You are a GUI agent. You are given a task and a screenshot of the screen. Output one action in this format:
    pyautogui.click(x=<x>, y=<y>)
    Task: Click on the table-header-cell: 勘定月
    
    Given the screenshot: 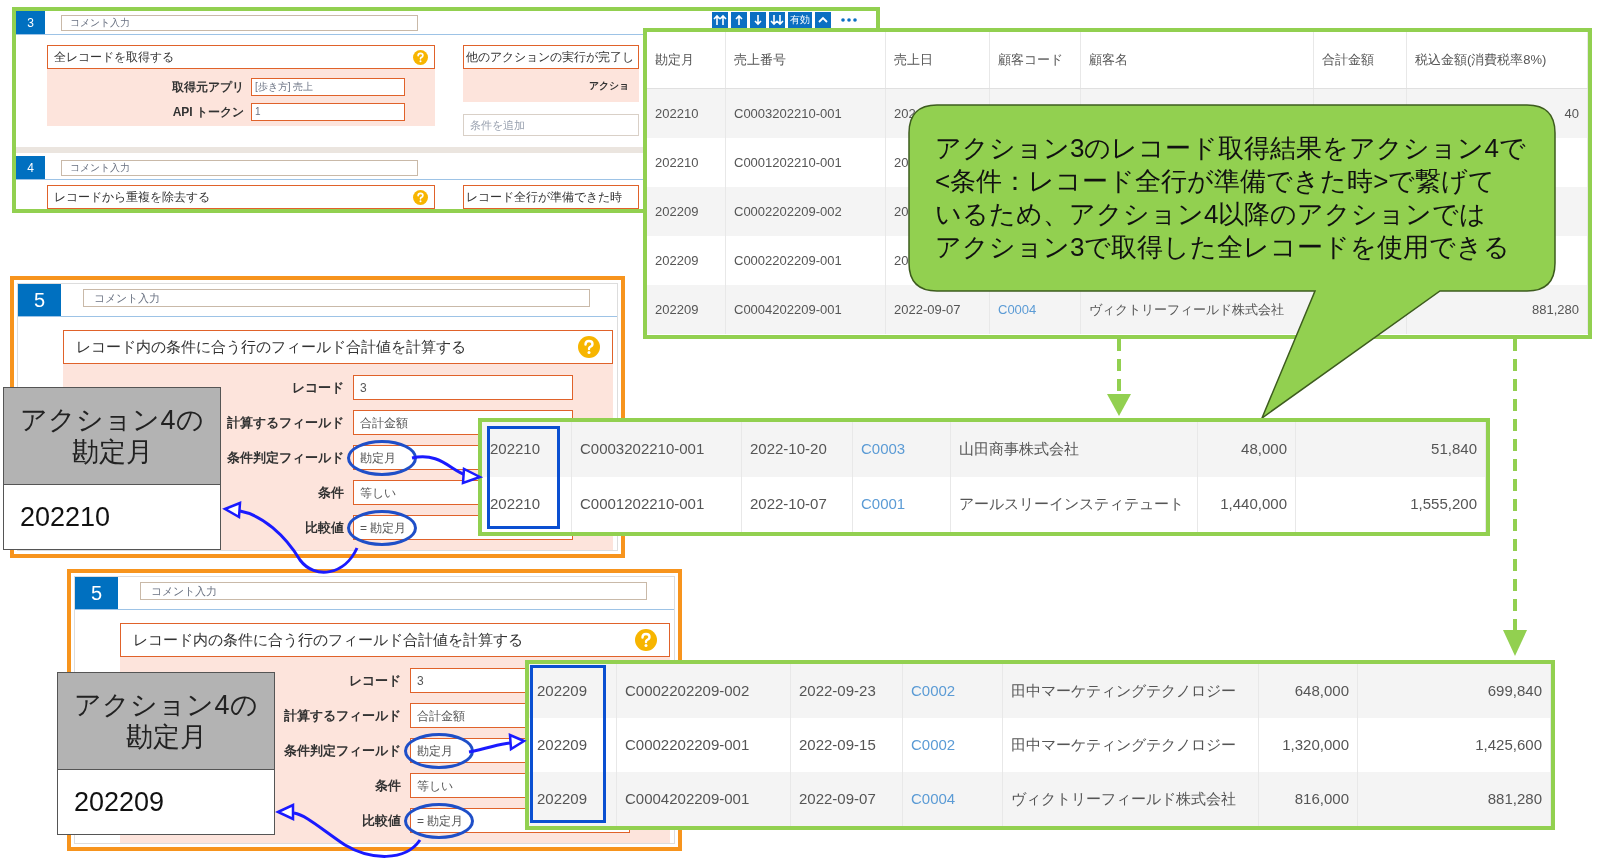 What is the action you would take?
    pyautogui.click(x=686, y=60)
    